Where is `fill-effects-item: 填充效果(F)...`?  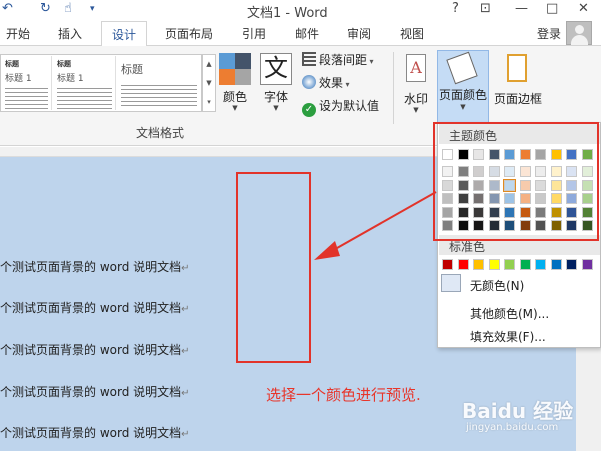
fill-effects-item: 填充效果(F)... is located at coordinates (508, 336).